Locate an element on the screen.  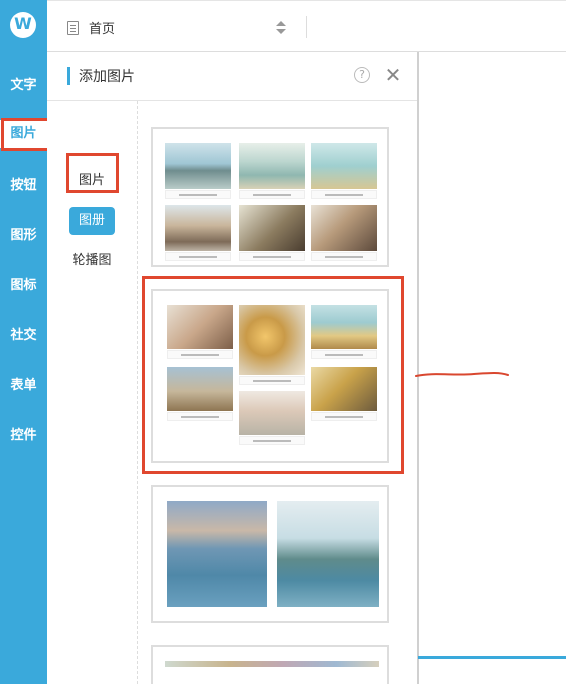
panel-subnav: 图片 图册 轮播图 is located at coordinates (92, 392).